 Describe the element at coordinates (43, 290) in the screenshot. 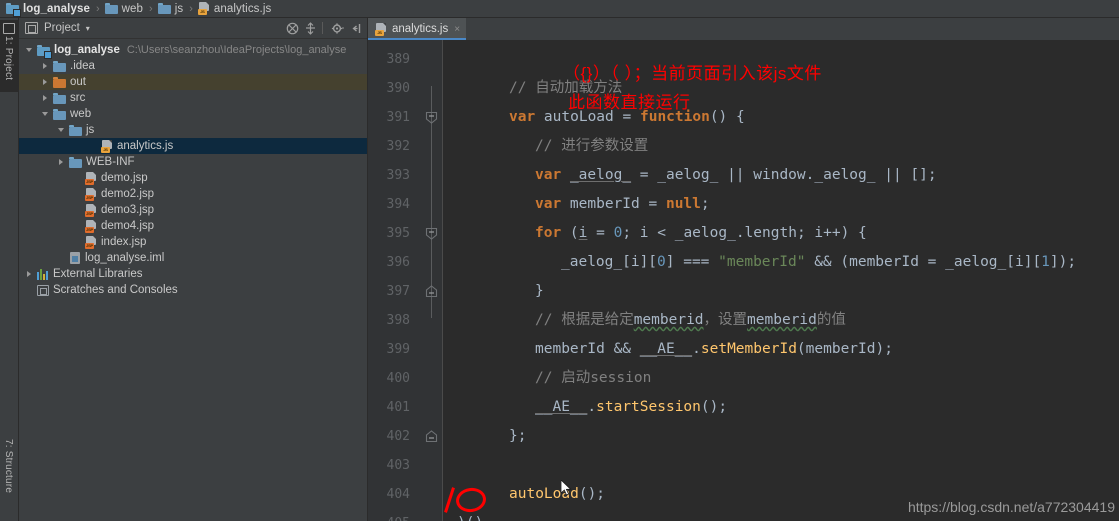

I see `scratch-icon` at that location.